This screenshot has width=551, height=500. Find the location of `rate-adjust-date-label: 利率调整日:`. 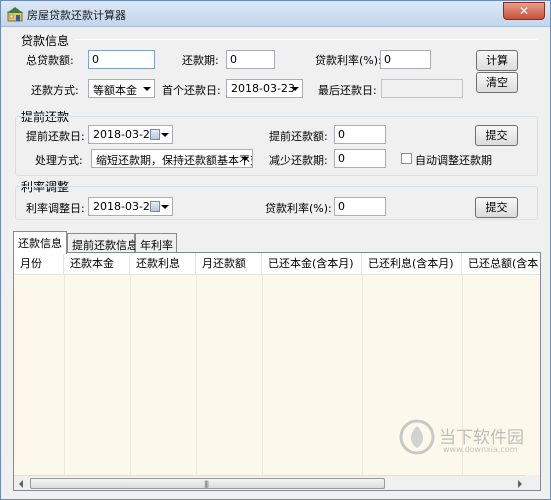

rate-adjust-date-label: 利率调整日: is located at coordinates (55, 208).